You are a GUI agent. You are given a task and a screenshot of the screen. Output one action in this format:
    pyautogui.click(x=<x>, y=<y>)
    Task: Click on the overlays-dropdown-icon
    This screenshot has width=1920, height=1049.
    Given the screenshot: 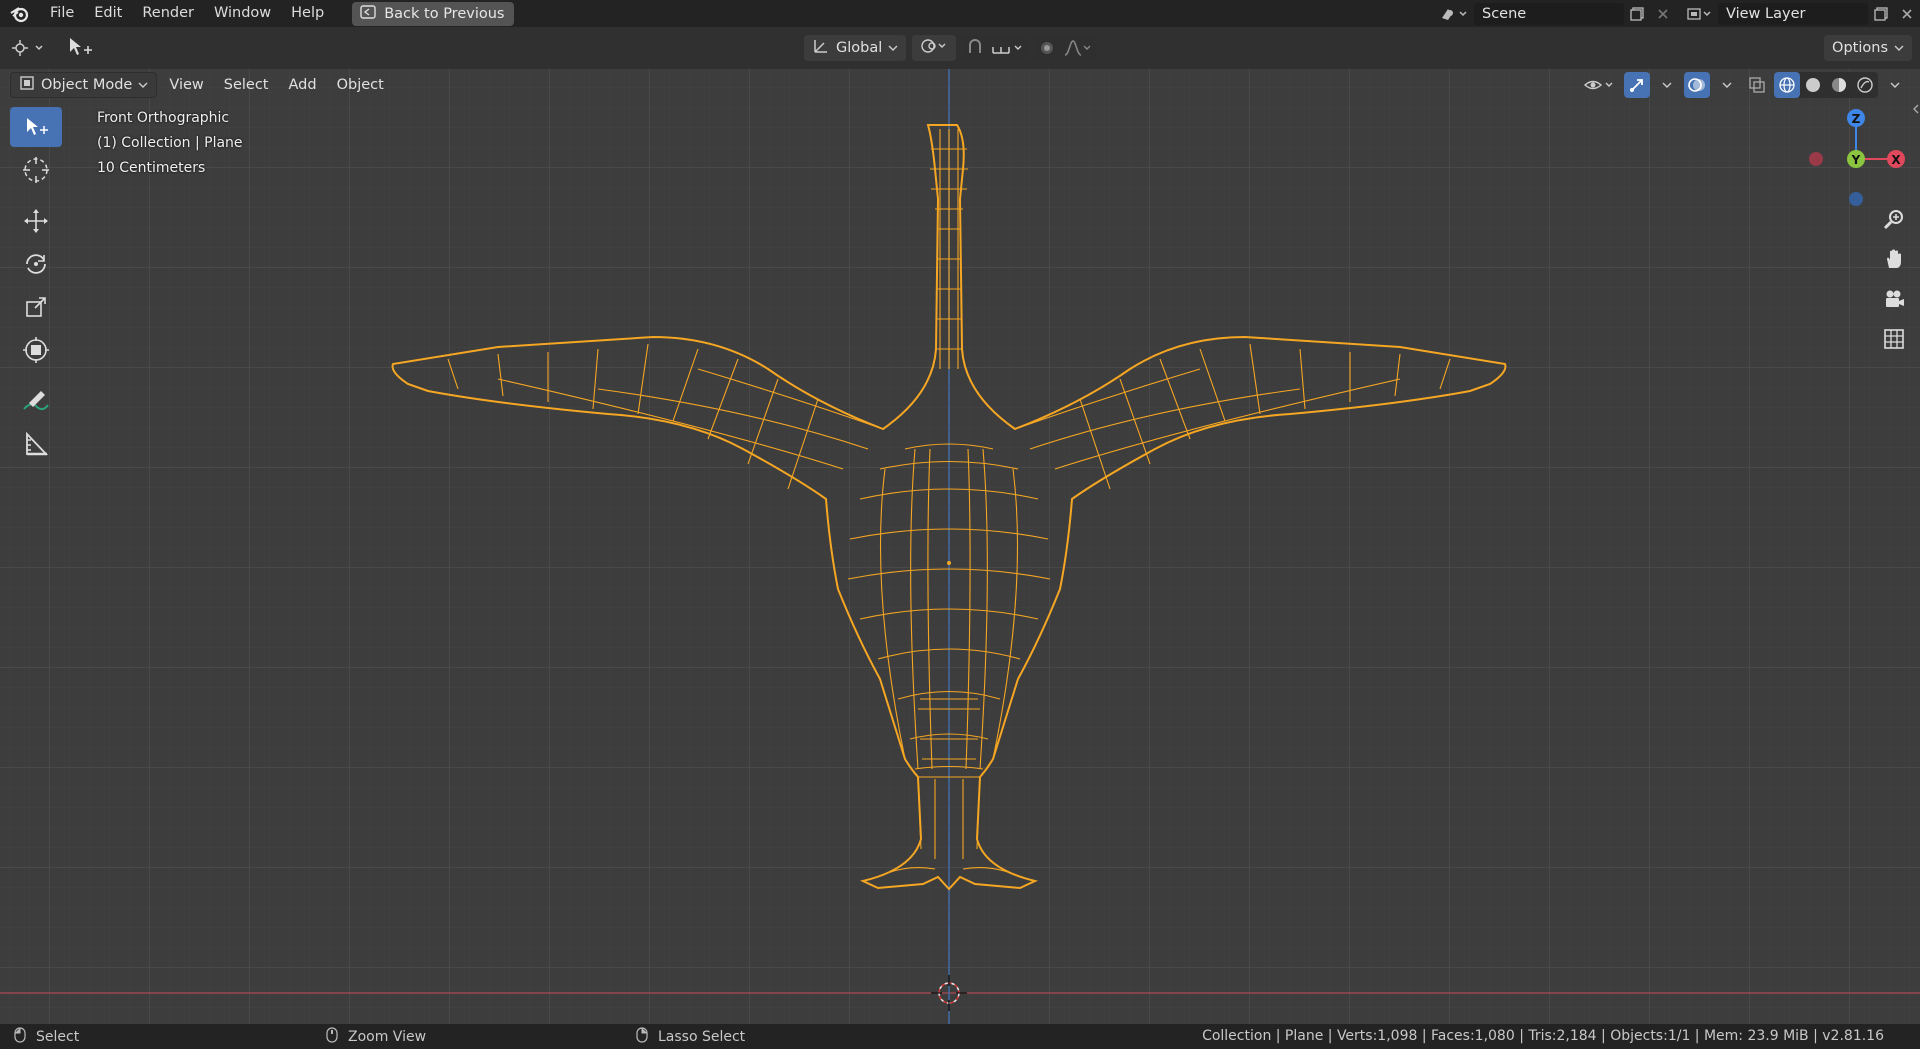 What is the action you would take?
    pyautogui.click(x=1727, y=85)
    